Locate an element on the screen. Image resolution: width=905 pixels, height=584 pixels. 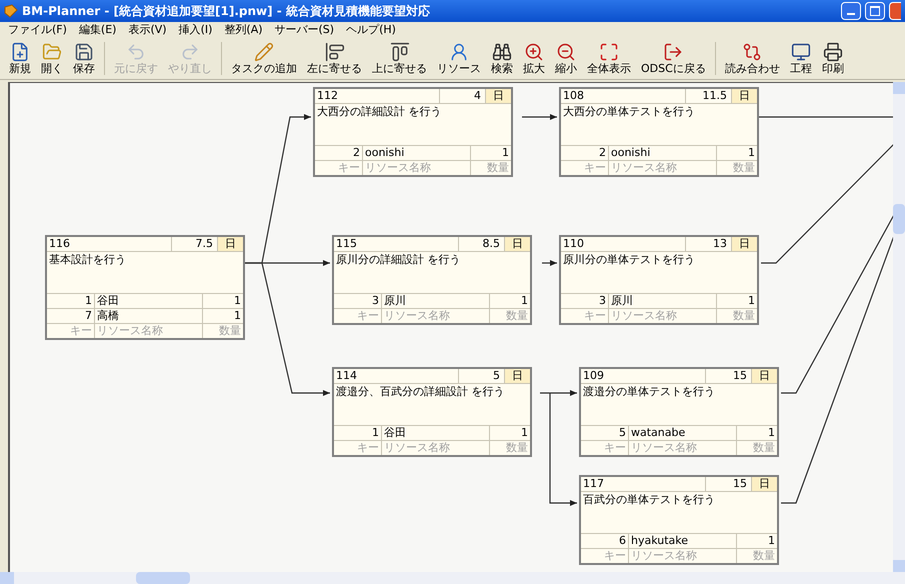
task-id: 109 is located at coordinates (593, 376).